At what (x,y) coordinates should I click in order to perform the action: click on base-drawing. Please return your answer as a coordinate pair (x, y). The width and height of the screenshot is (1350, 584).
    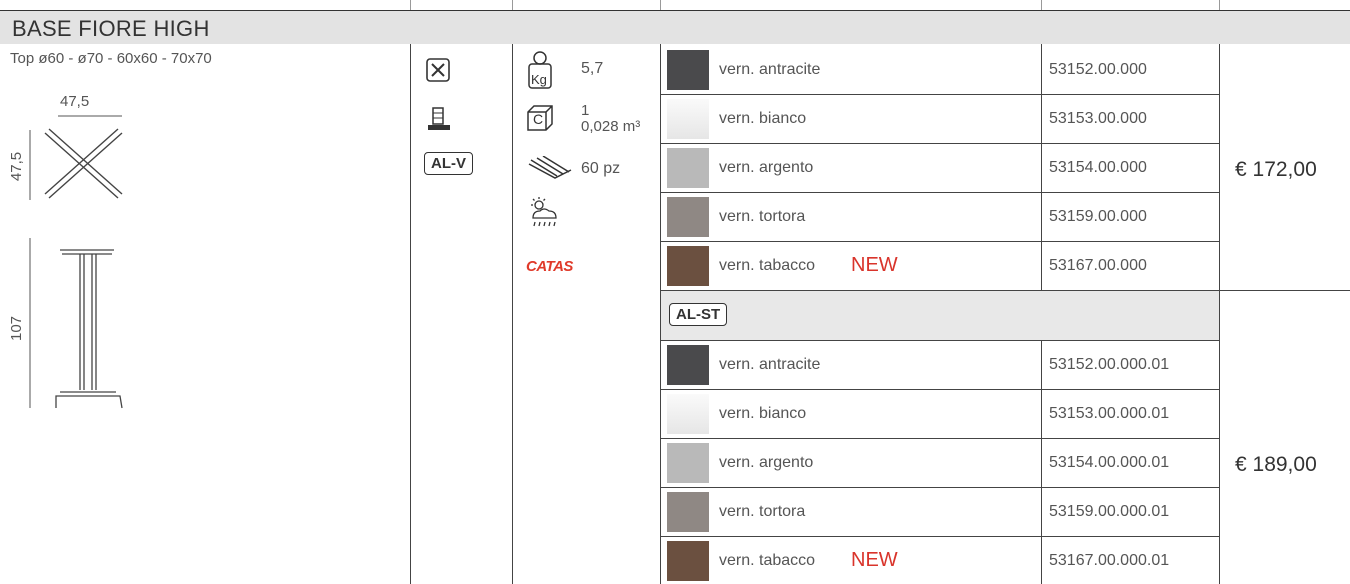
    Looking at the image, I should click on (76, 262).